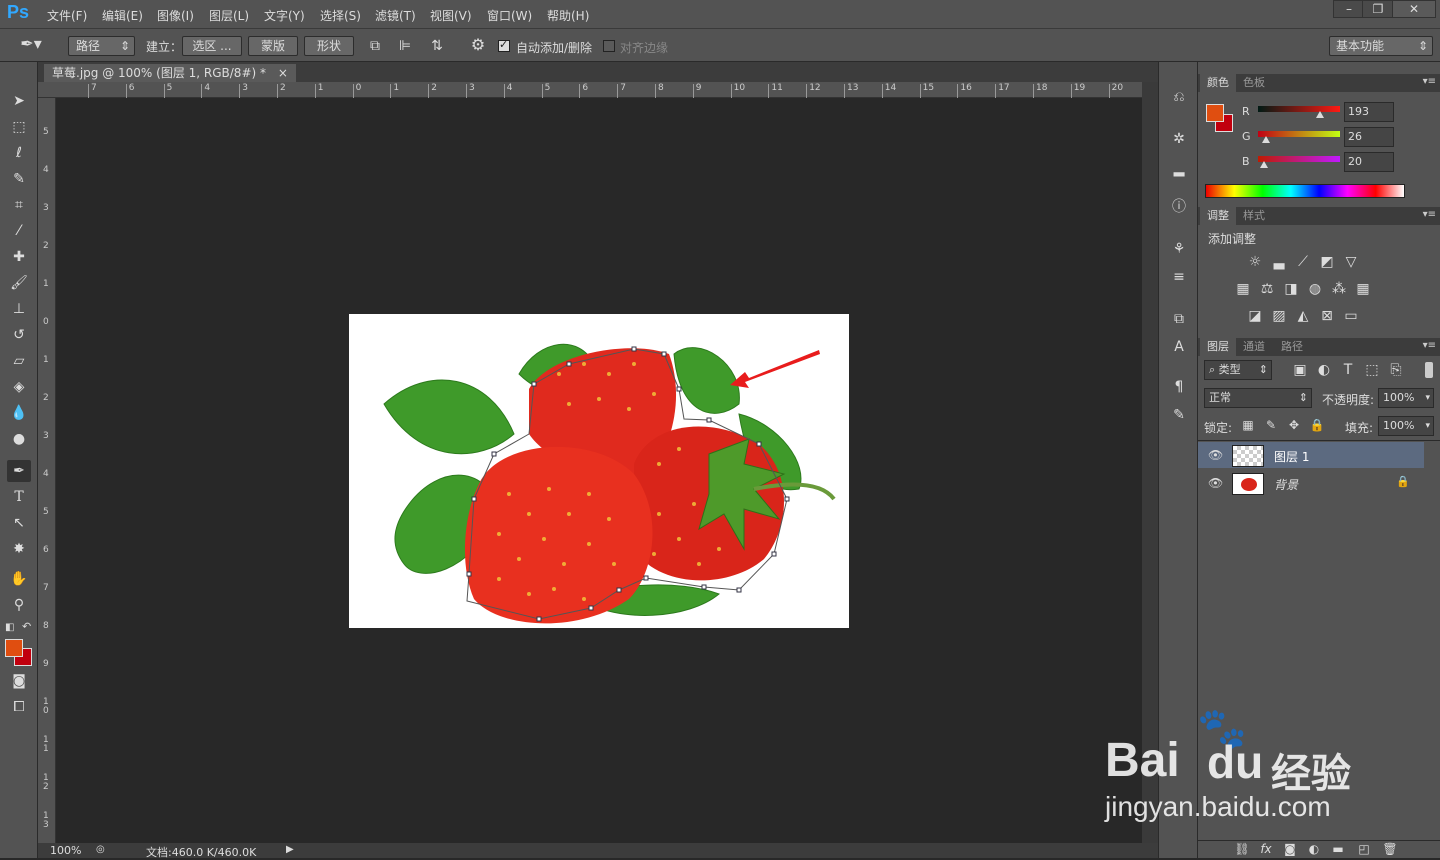 This screenshot has height=860, width=1440. Describe the element at coordinates (1406, 398) in the screenshot. I see `opacity-input: 100% ▾` at that location.